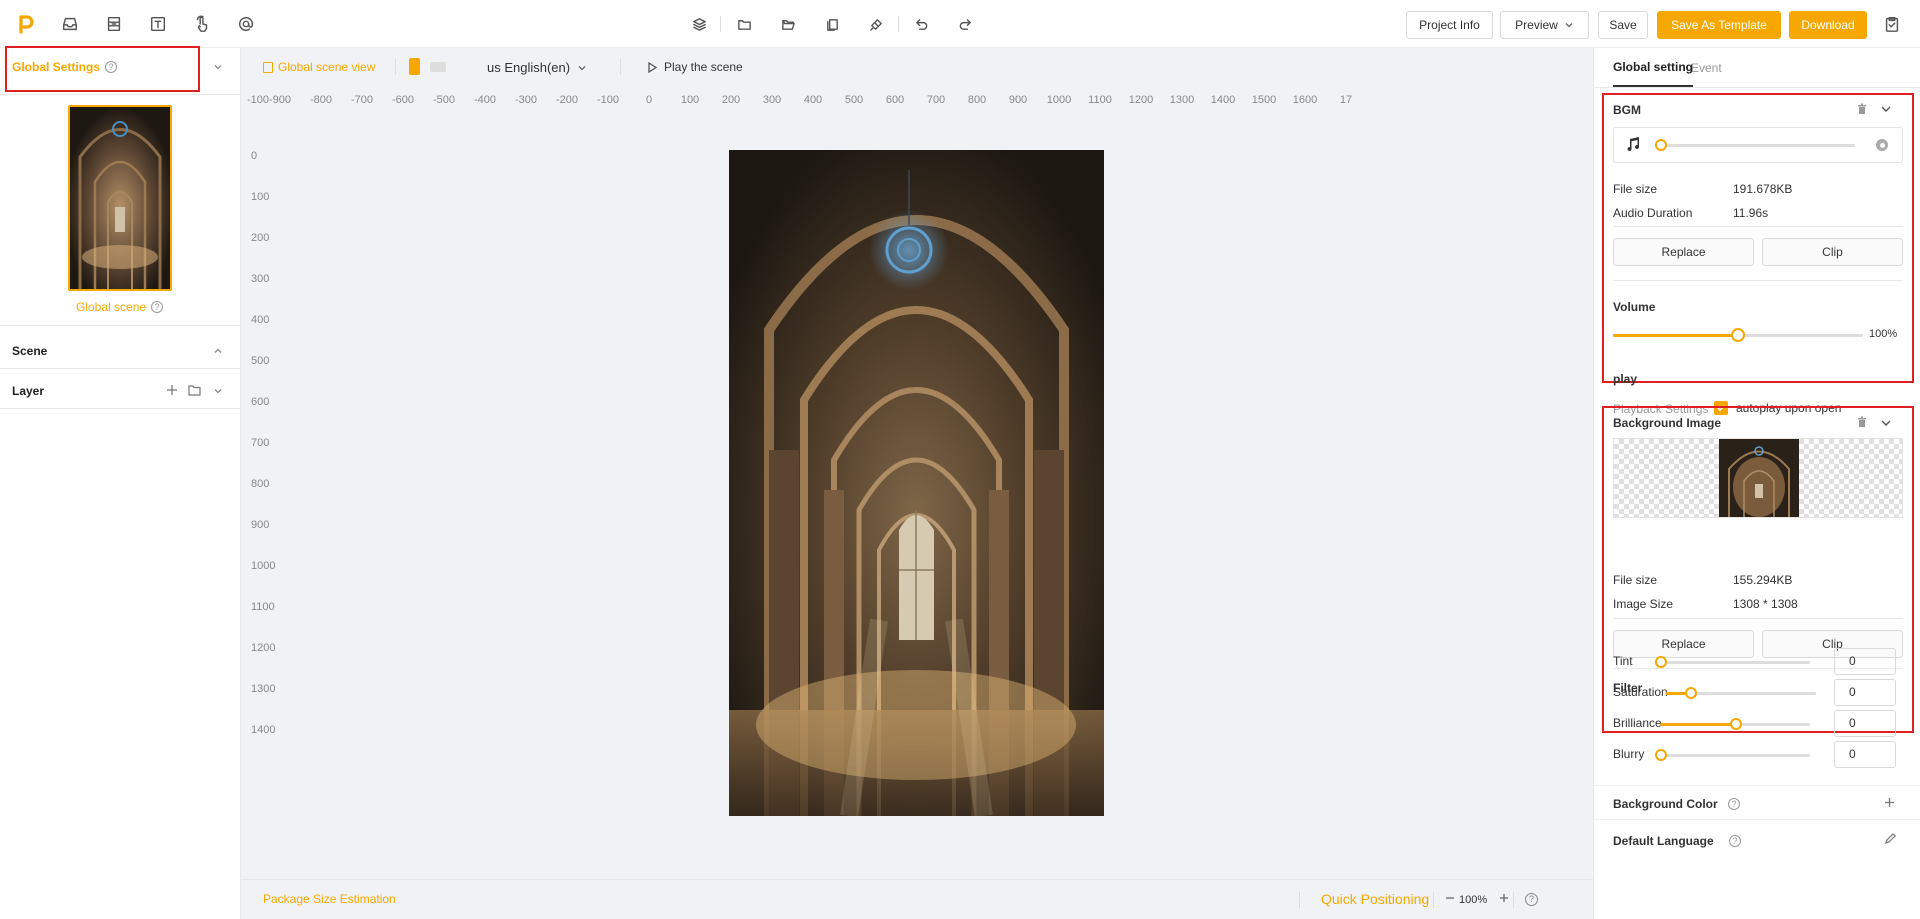 The height and width of the screenshot is (919, 1920). I want to click on filter-saturation-input: 0, so click(1865, 692).